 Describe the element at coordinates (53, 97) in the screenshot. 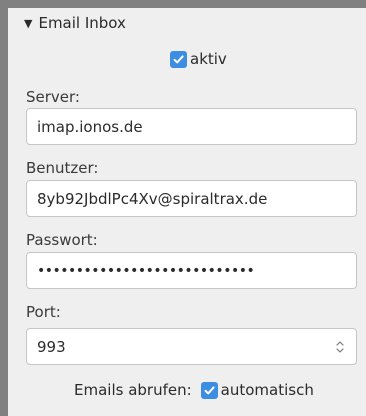

I see `server-label: Server:` at that location.